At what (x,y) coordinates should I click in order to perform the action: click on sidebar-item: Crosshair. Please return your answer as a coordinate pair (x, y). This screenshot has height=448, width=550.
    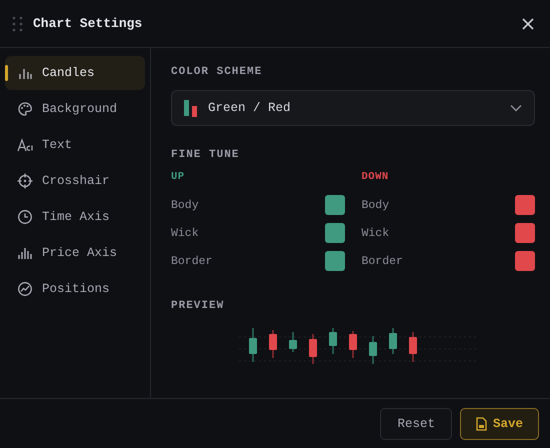
    Looking at the image, I should click on (75, 181).